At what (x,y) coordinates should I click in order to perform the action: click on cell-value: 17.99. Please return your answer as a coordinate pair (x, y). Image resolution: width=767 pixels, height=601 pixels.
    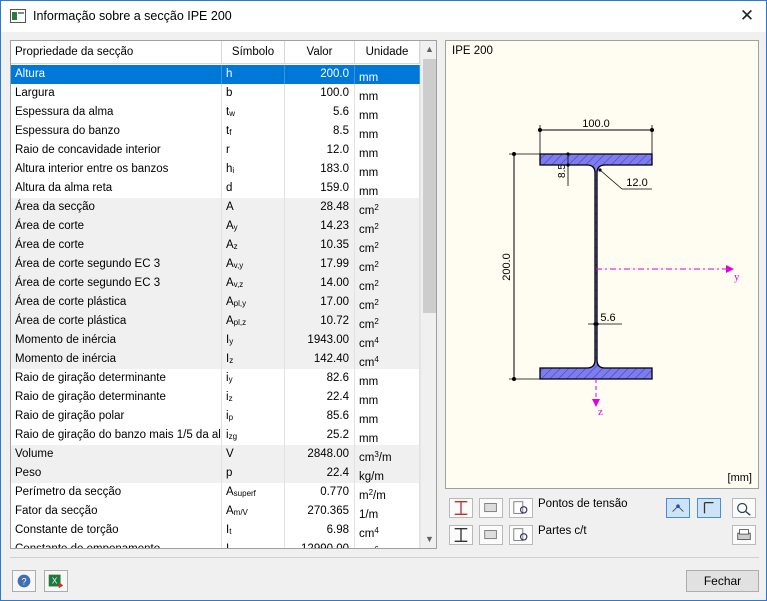
    Looking at the image, I should click on (320, 264).